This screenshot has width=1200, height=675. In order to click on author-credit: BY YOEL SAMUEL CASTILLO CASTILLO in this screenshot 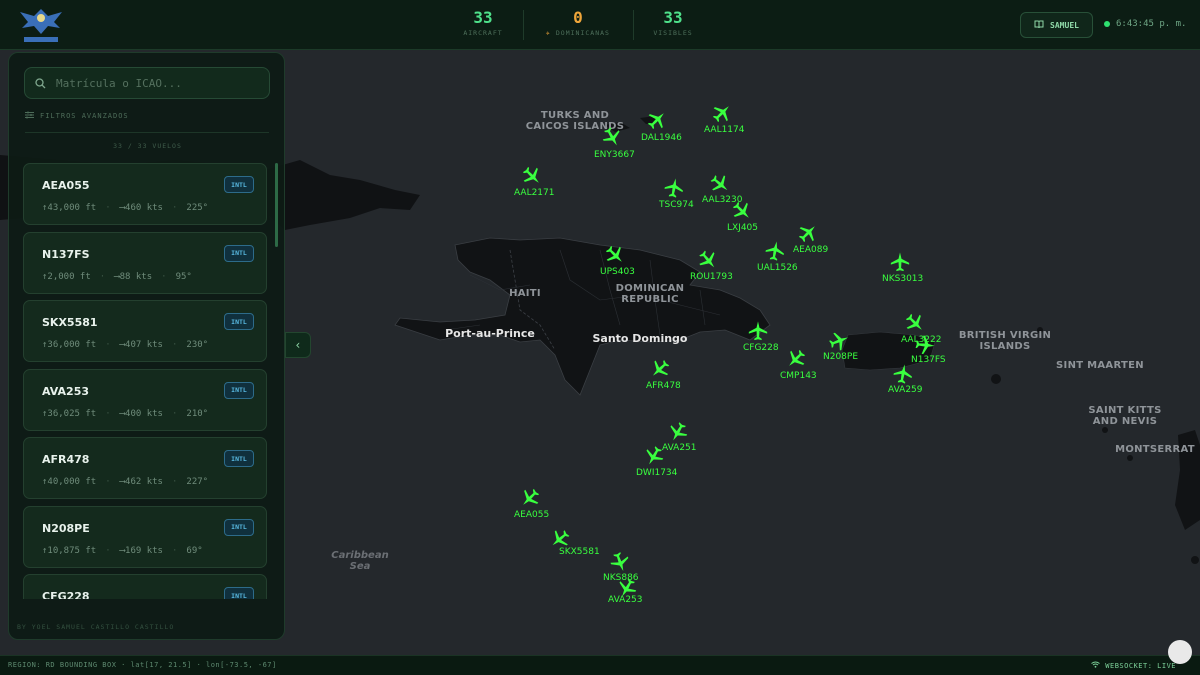, I will do `click(96, 627)`.